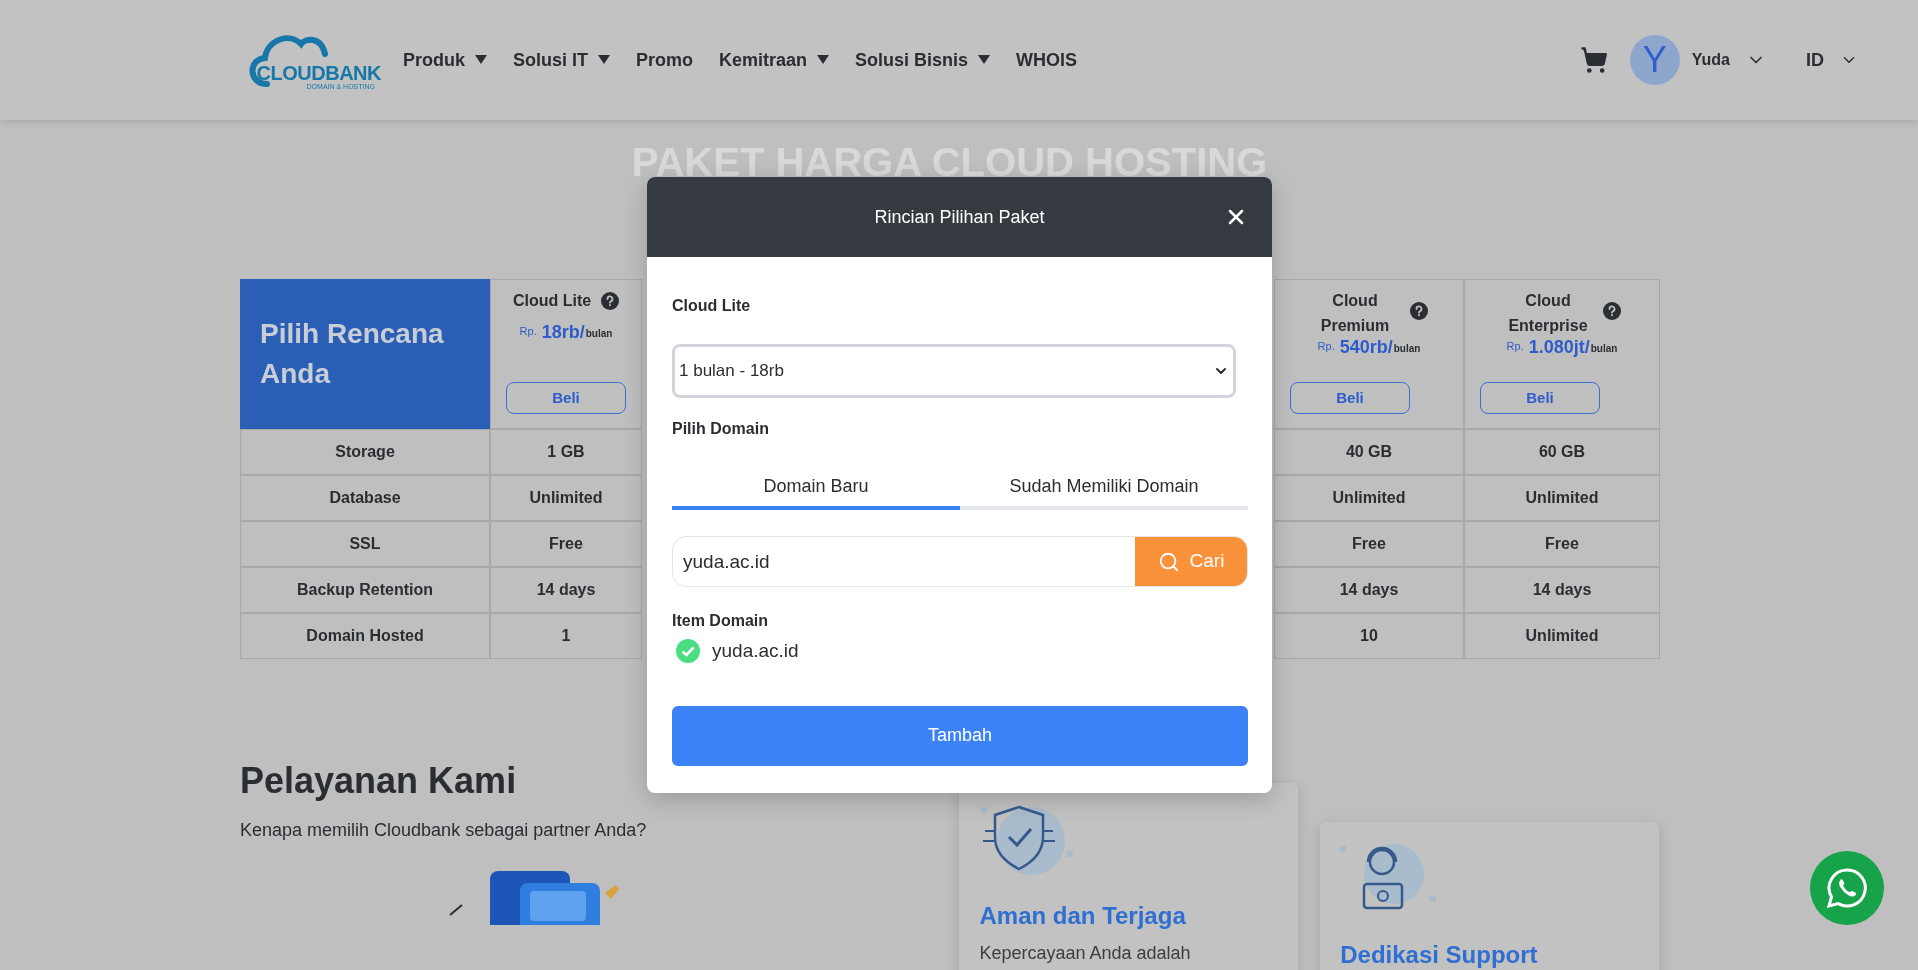 This screenshot has height=970, width=1918. Describe the element at coordinates (1548, 313) in the screenshot. I see `plan-name: Cloud Enterprise` at that location.